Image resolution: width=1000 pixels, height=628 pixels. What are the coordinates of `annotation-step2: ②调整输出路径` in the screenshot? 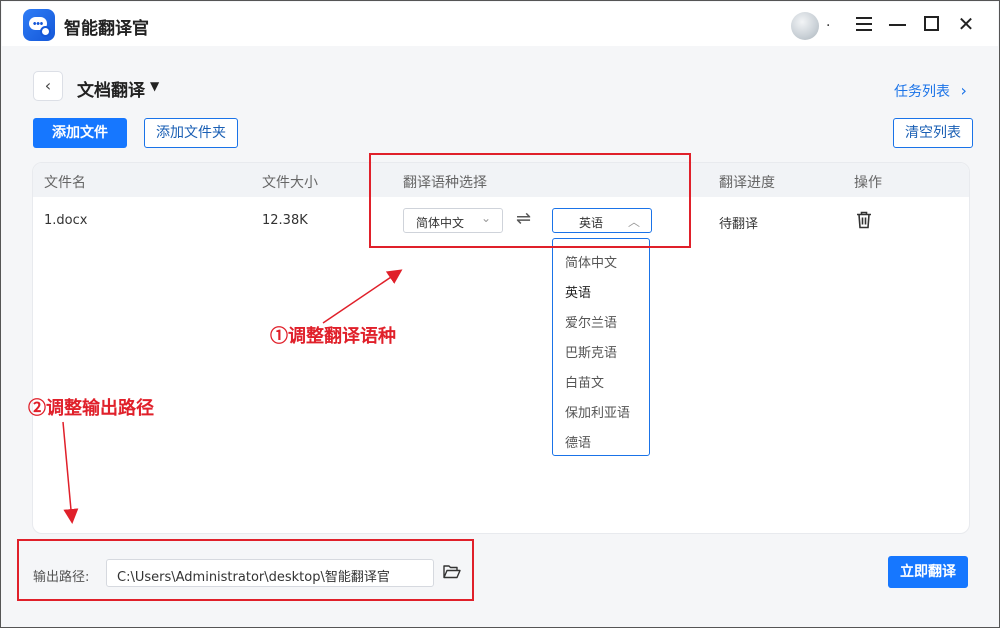 It's located at (91, 408).